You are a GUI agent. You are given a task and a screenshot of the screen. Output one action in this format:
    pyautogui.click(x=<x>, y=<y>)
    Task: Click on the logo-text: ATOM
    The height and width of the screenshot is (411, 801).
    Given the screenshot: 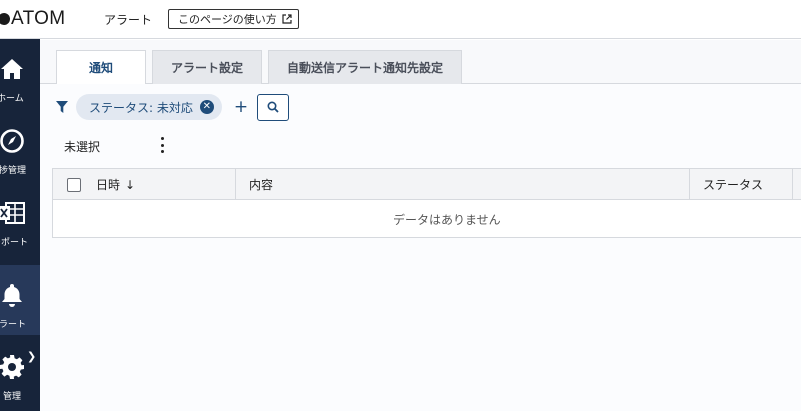 What is the action you would take?
    pyautogui.click(x=38, y=18)
    